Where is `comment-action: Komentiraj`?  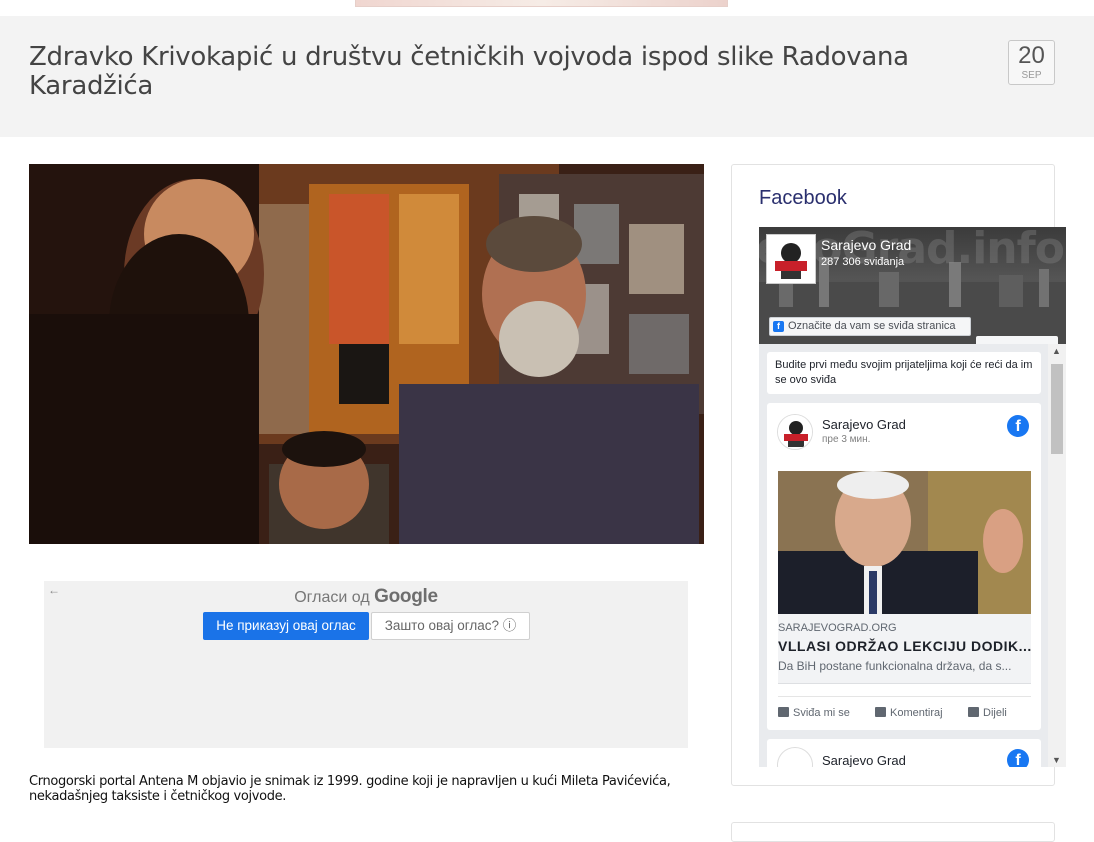
comment-action: Komentiraj is located at coordinates (909, 713).